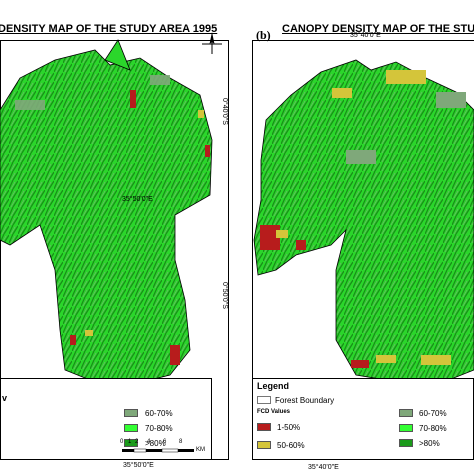 The image size is (474, 474). What do you see at coordinates (131, 413) in the screenshot?
I see `legend-swatch-60-70-a` at bounding box center [131, 413].